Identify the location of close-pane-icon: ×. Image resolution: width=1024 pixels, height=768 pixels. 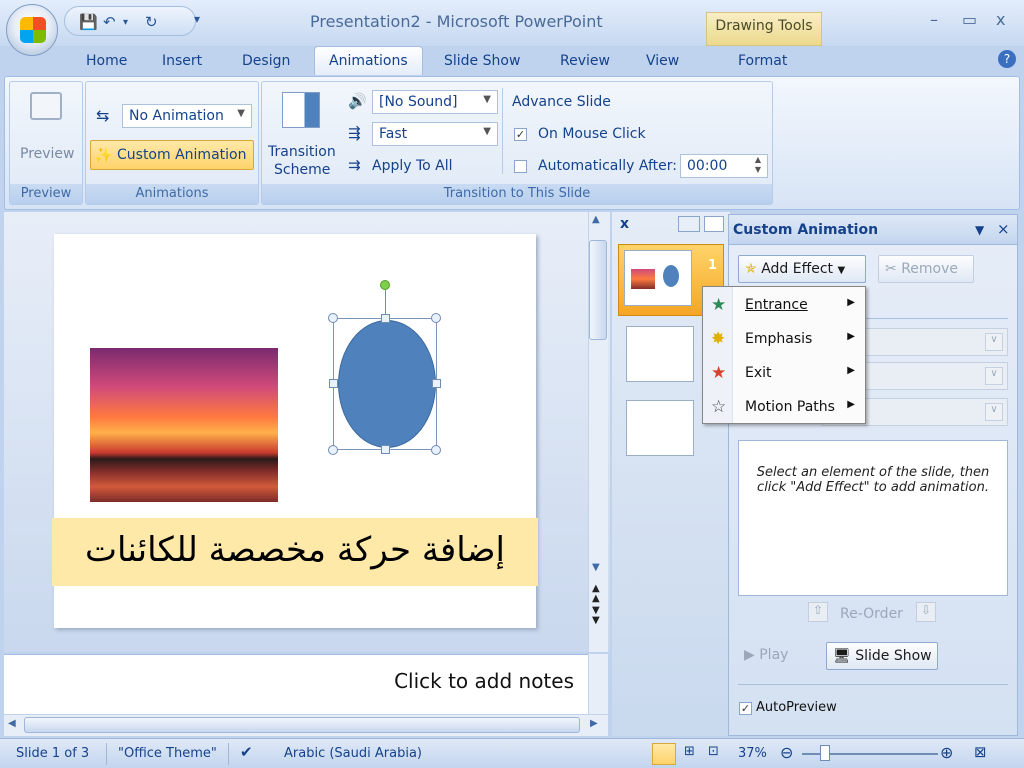
(1003, 229).